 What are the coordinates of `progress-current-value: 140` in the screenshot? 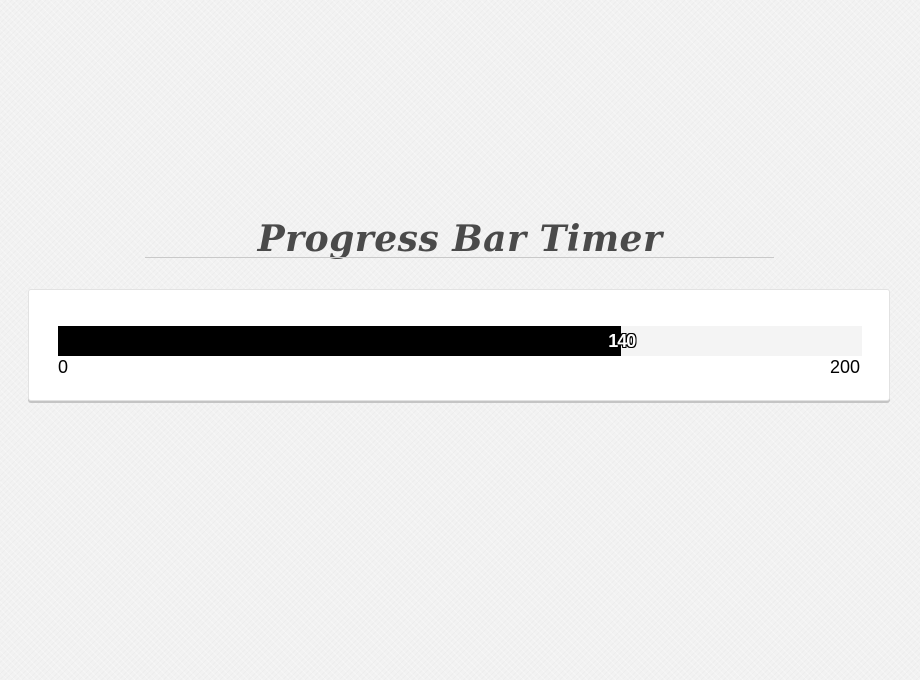 It's located at (622, 341).